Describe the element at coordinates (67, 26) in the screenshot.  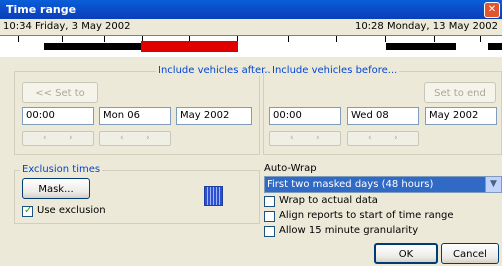
I see `timeline-start-label: 10:34 Friday, 3 May 2002` at that location.